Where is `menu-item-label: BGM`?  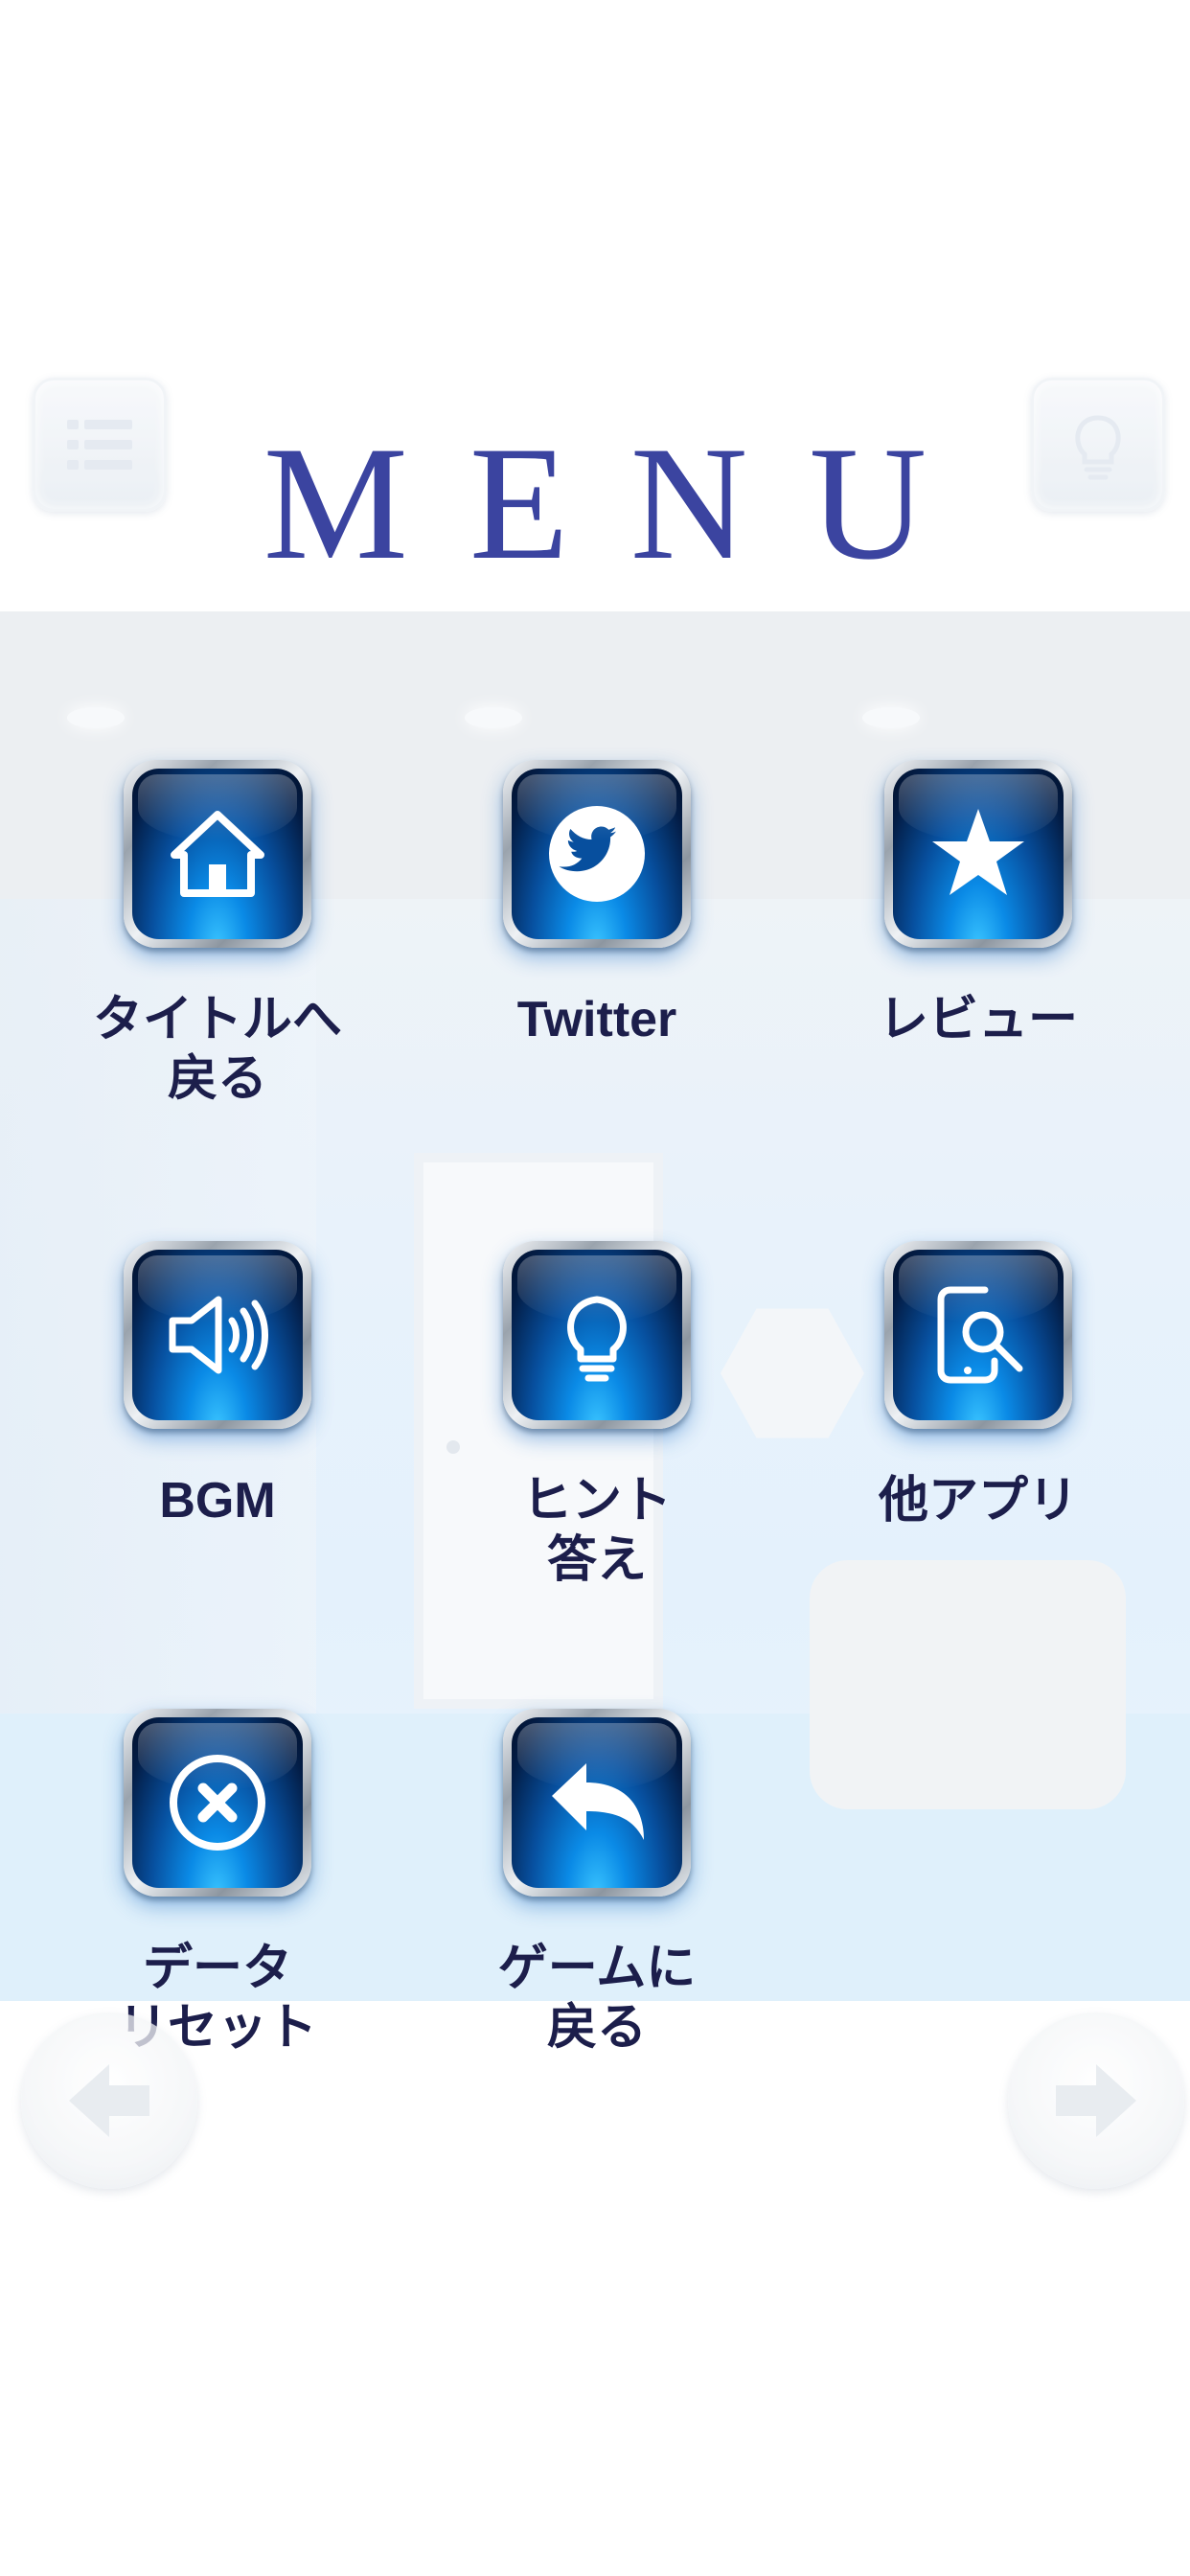 menu-item-label: BGM is located at coordinates (218, 1501).